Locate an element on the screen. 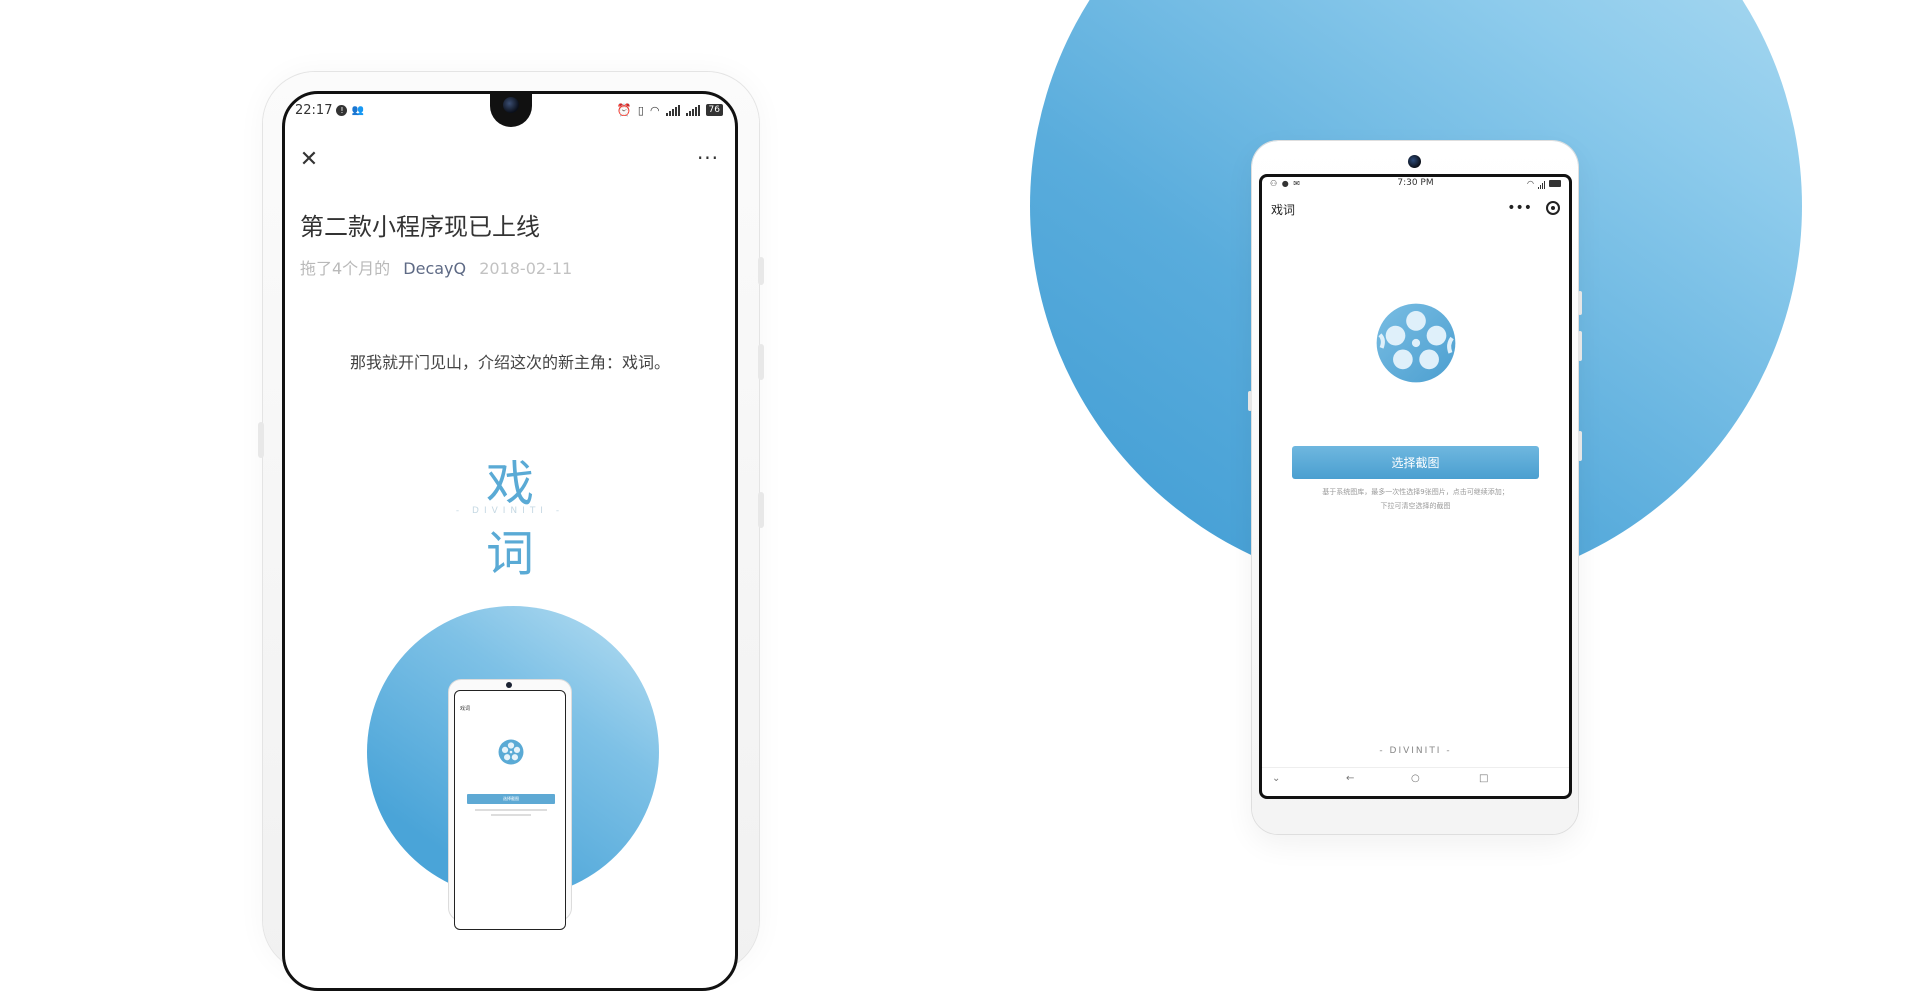 Image resolution: width=1920 pixels, height=991 pixels. mini-phone-screen: 戏词 选择截图 is located at coordinates (510, 810).